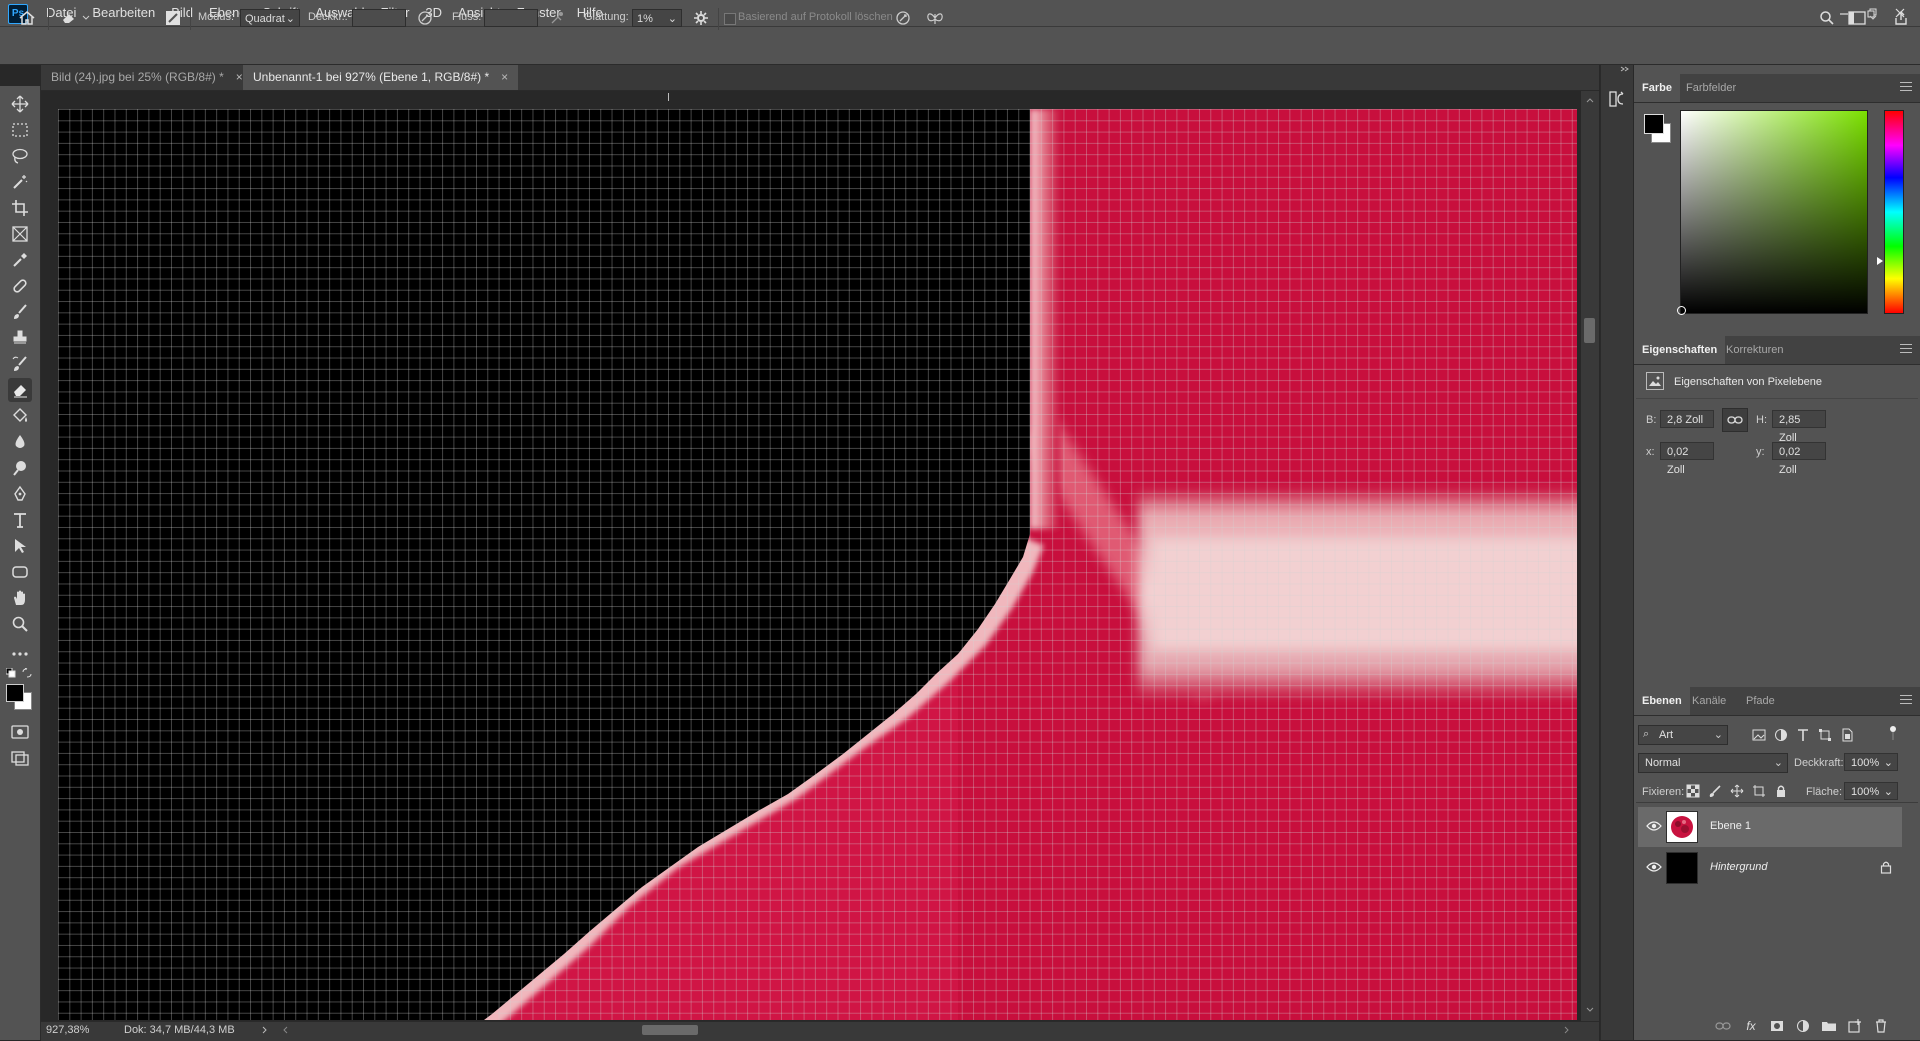  What do you see at coordinates (20, 654) in the screenshot?
I see `more-tools-icon` at bounding box center [20, 654].